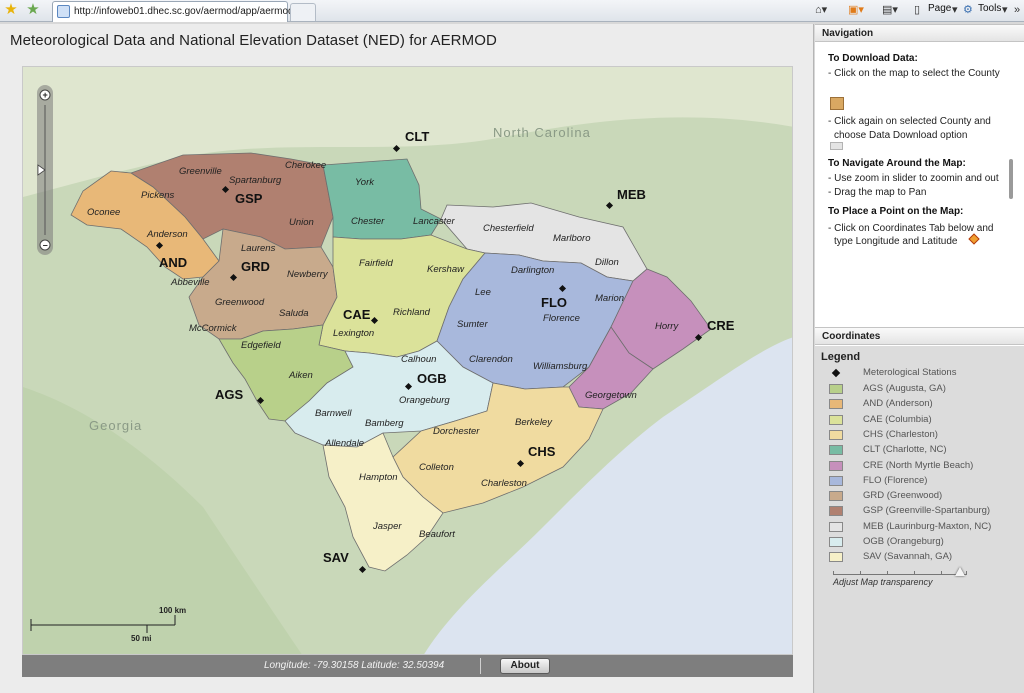 This screenshot has height=693, width=1024. I want to click on legend-label: AND (Anderson), so click(898, 404).